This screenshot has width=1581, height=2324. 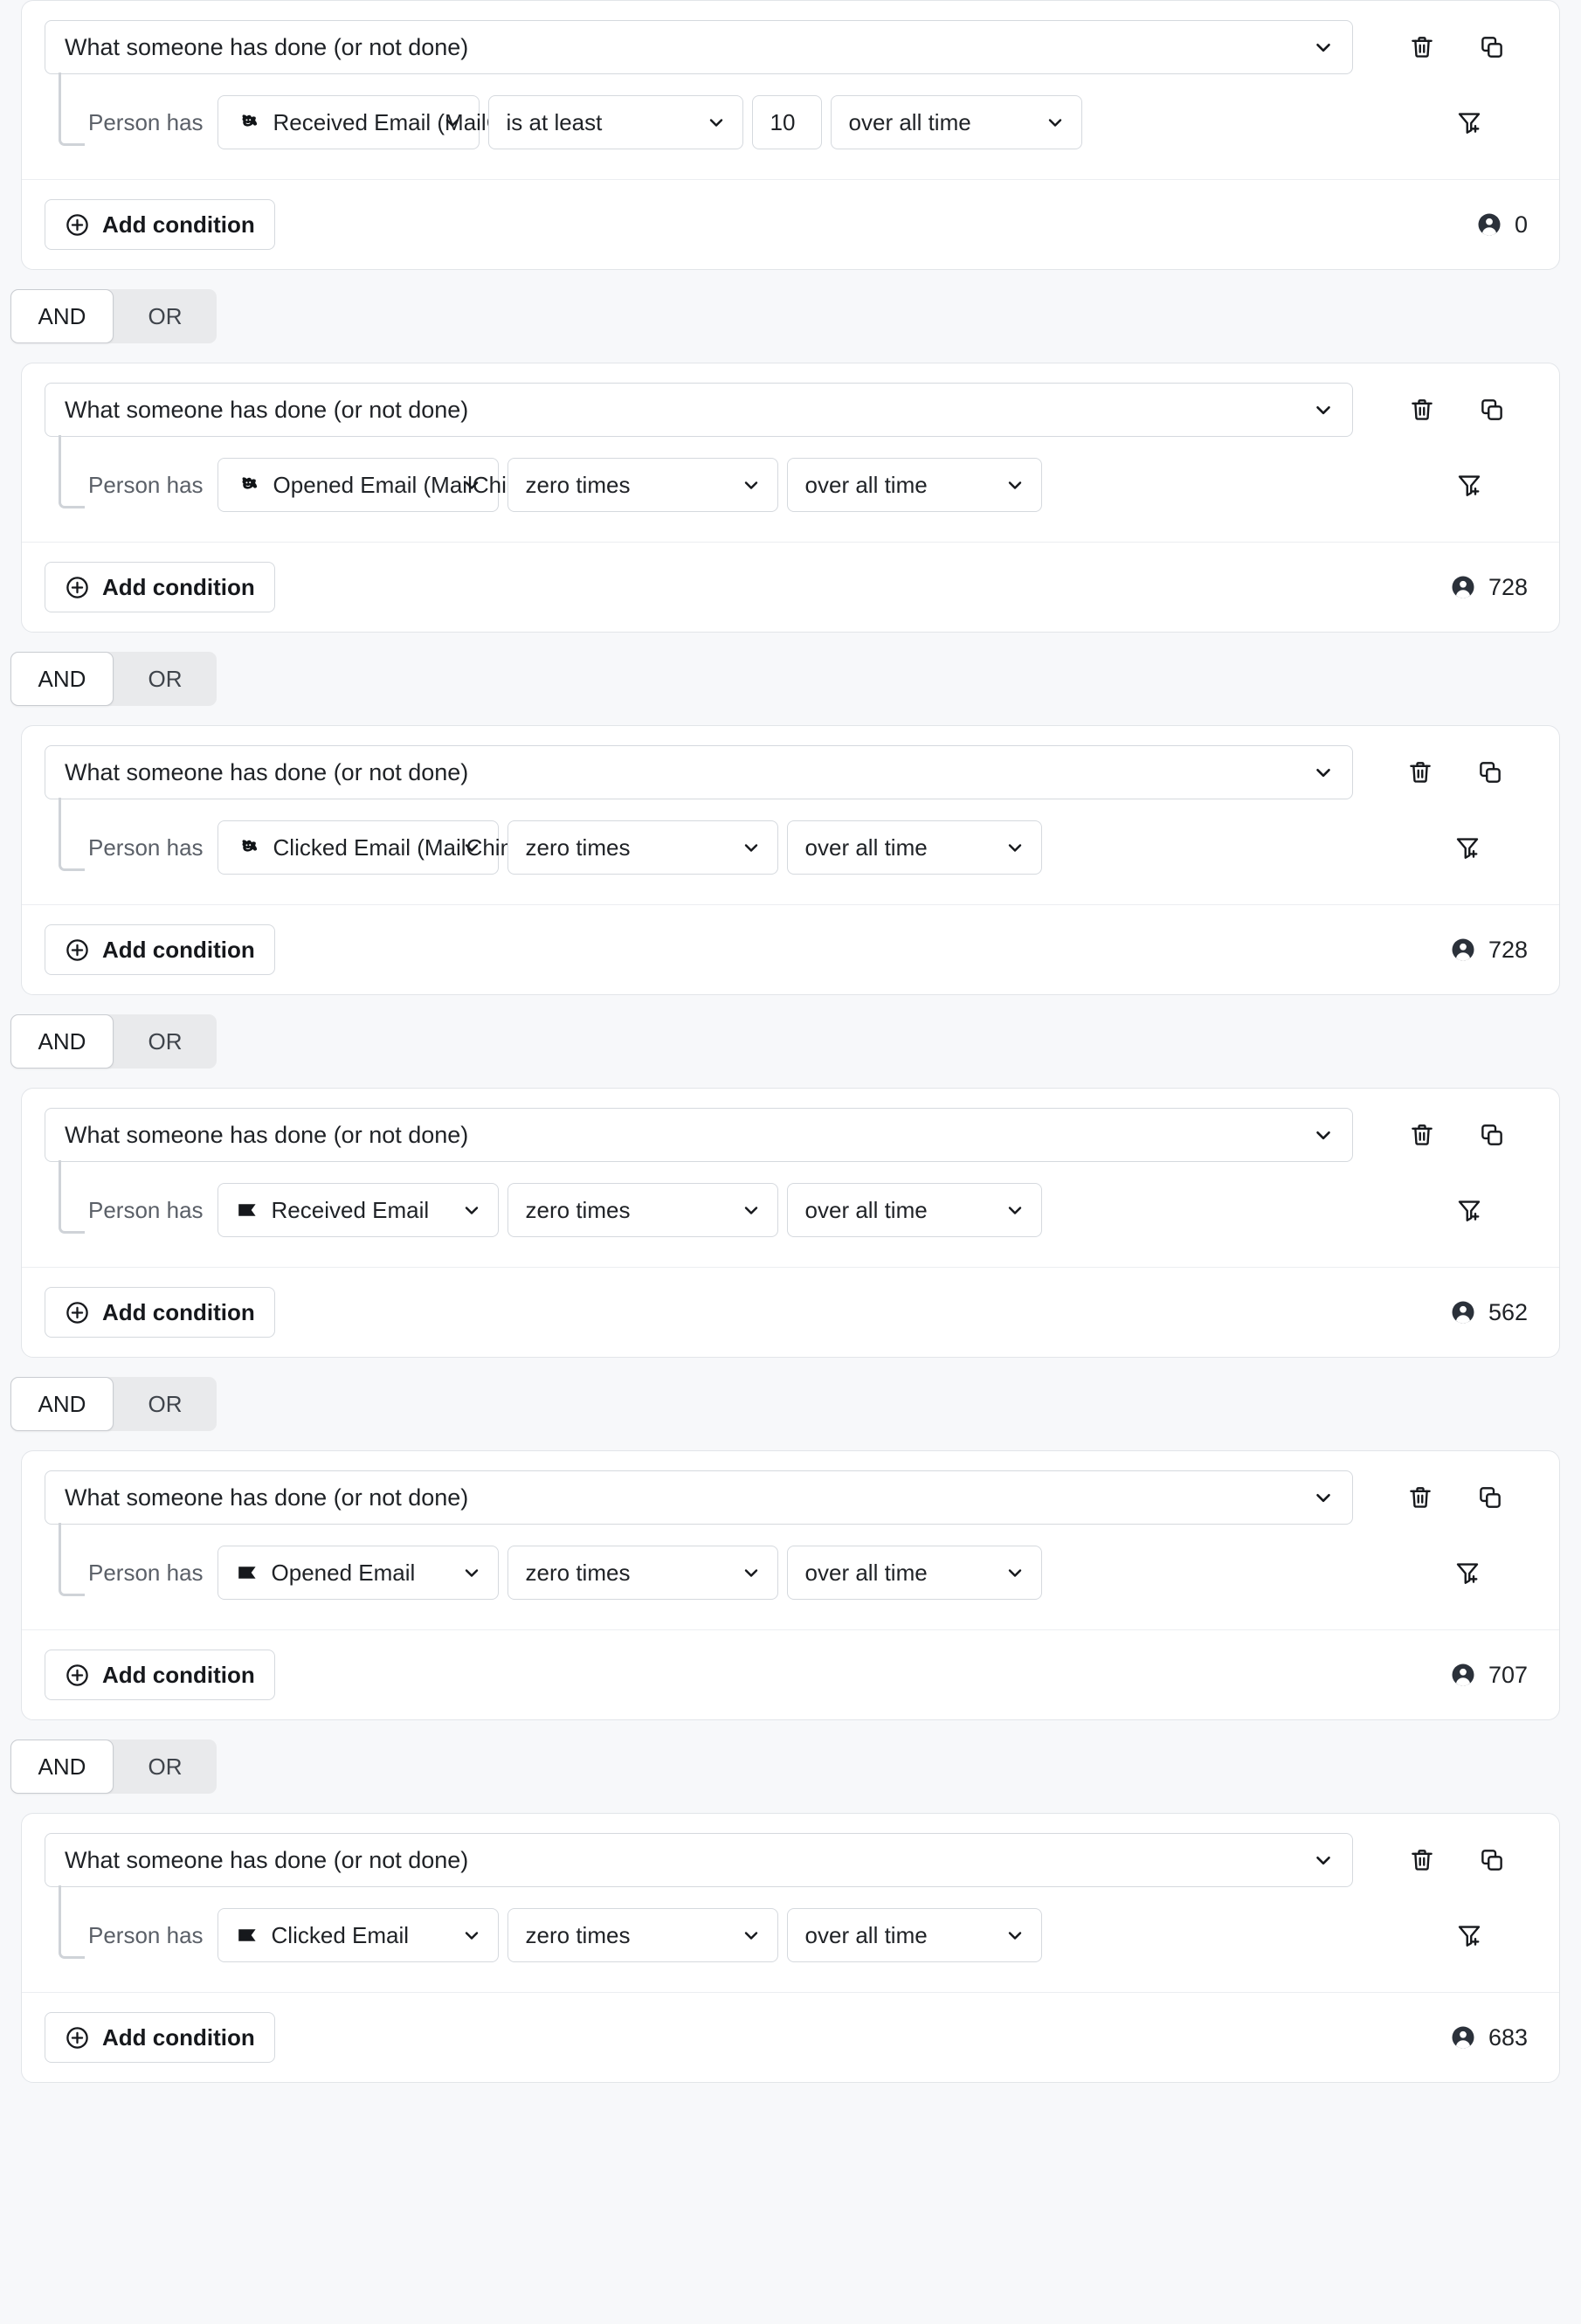 What do you see at coordinates (358, 1935) in the screenshot?
I see `event-select: Clicked Email` at bounding box center [358, 1935].